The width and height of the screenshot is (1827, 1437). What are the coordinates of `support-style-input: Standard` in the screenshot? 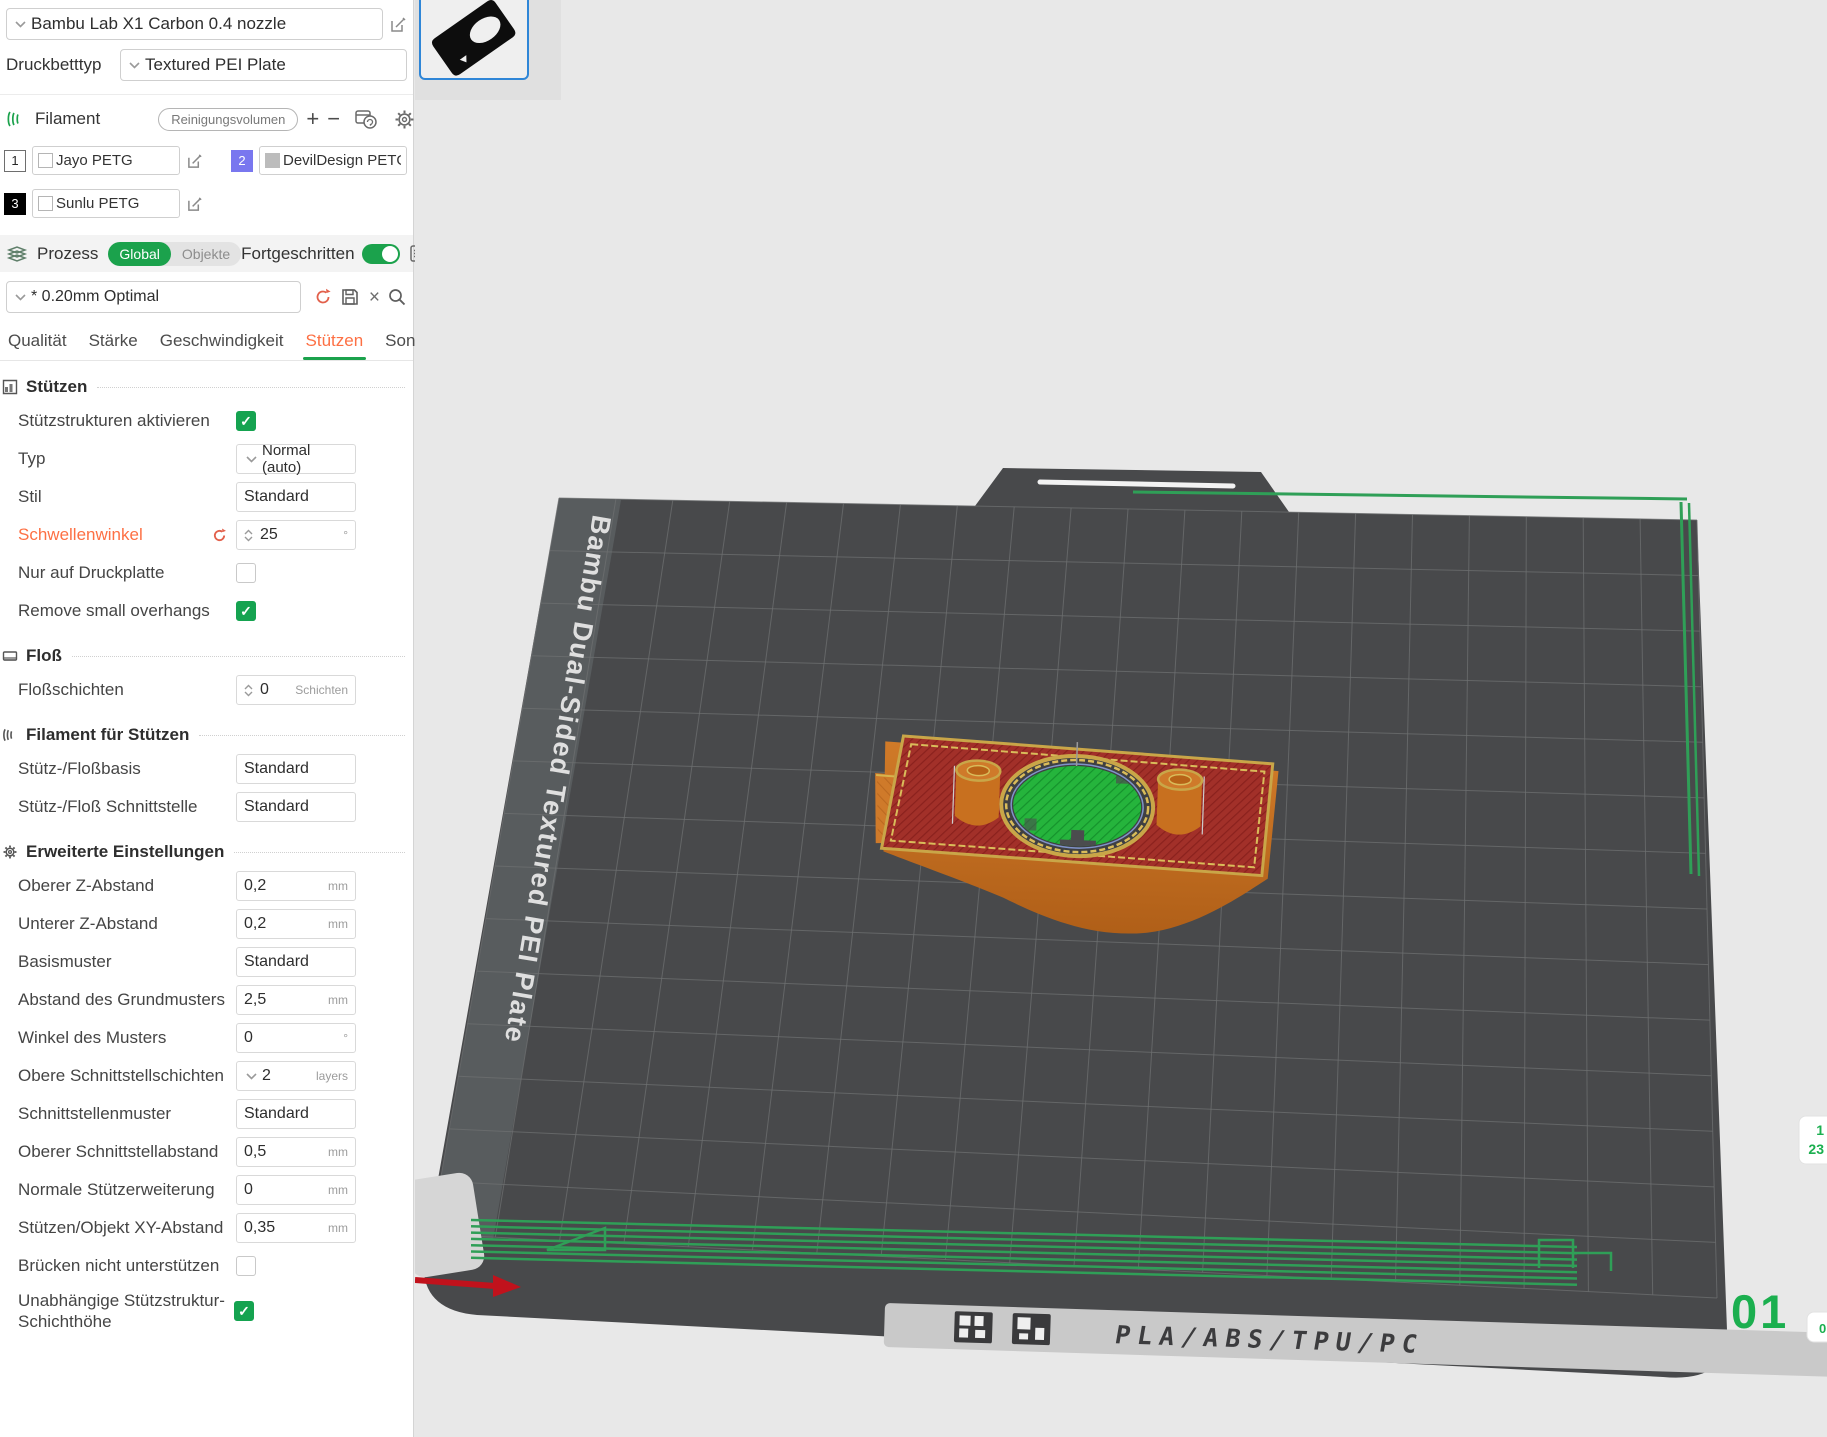 It's located at (296, 497).